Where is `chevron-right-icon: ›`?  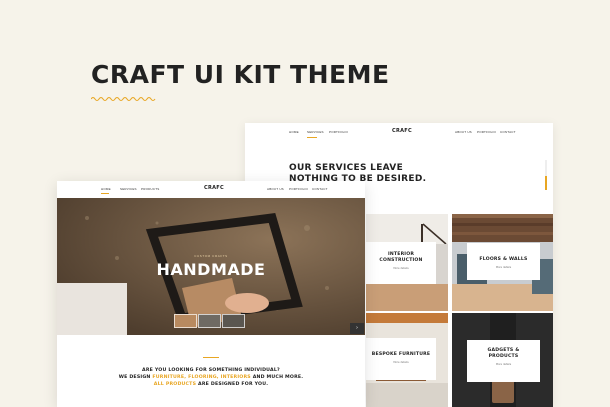
chevron-right-icon: › is located at coordinates (357, 328).